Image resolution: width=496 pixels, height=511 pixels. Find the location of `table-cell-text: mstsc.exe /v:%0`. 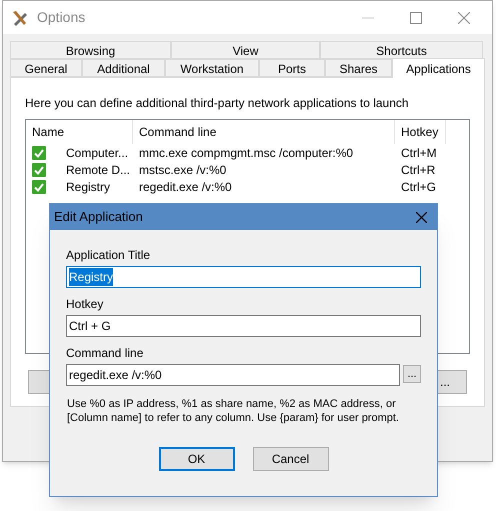

table-cell-text: mstsc.exe /v:%0 is located at coordinates (183, 170).